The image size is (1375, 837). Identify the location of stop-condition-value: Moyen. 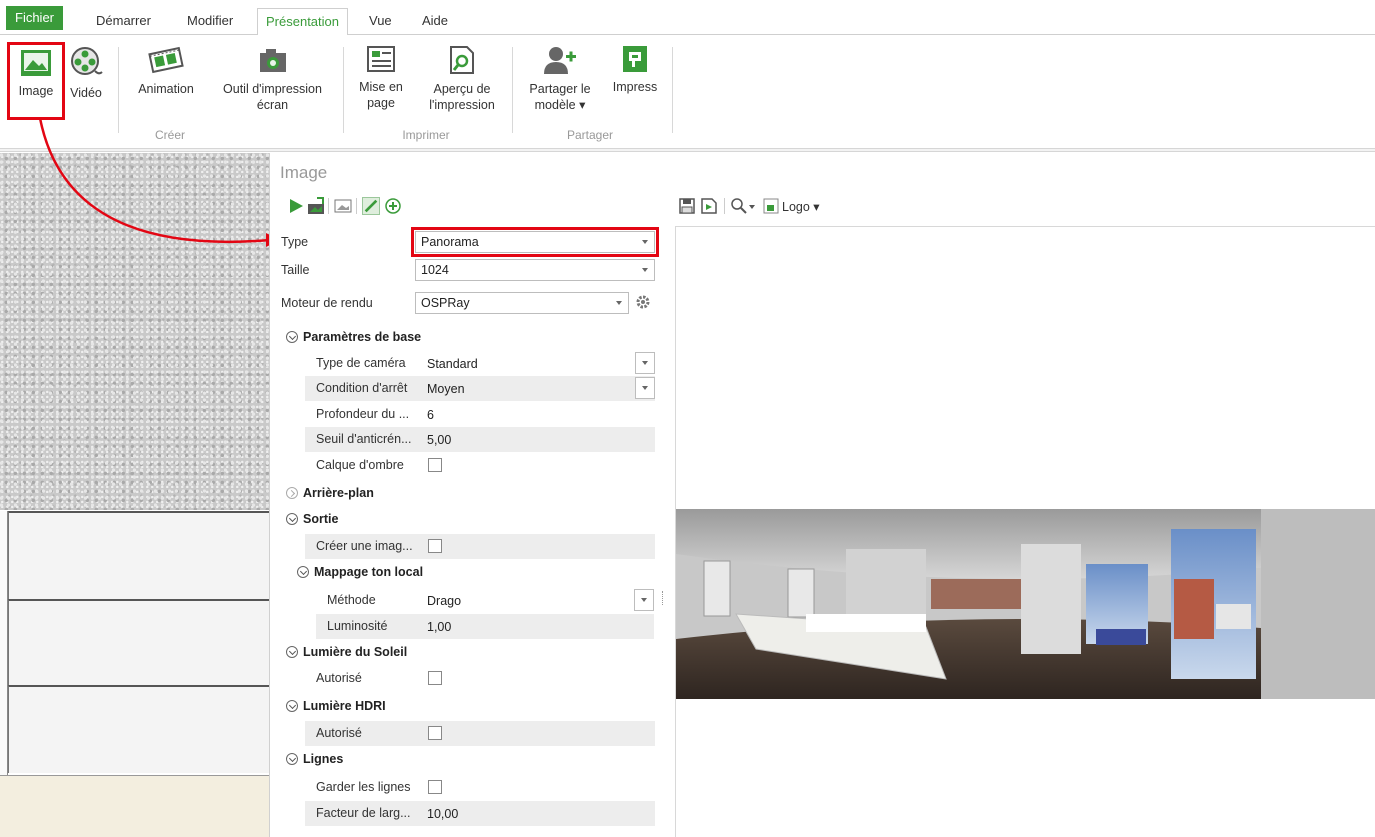
(446, 389).